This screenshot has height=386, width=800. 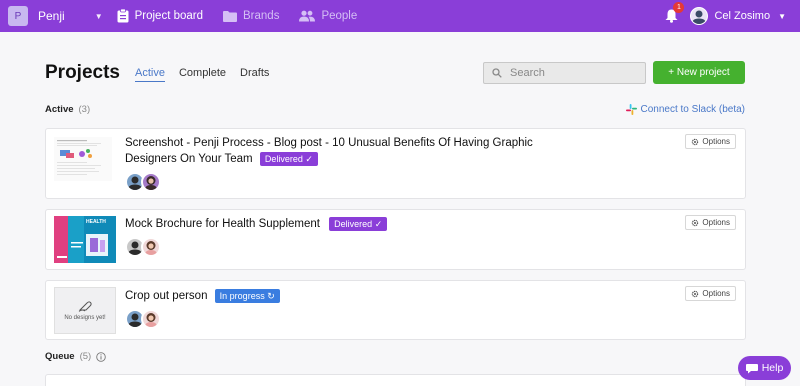 I want to click on notifications-button: 1, so click(x=675, y=12).